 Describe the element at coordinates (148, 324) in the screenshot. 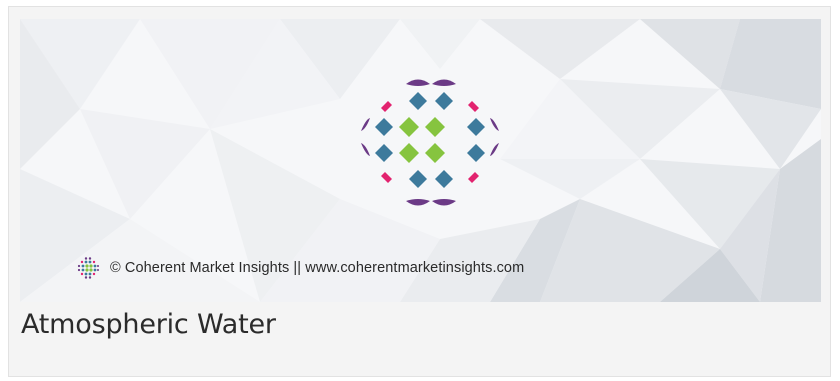

I see `report-title: Atmospheric Water` at that location.